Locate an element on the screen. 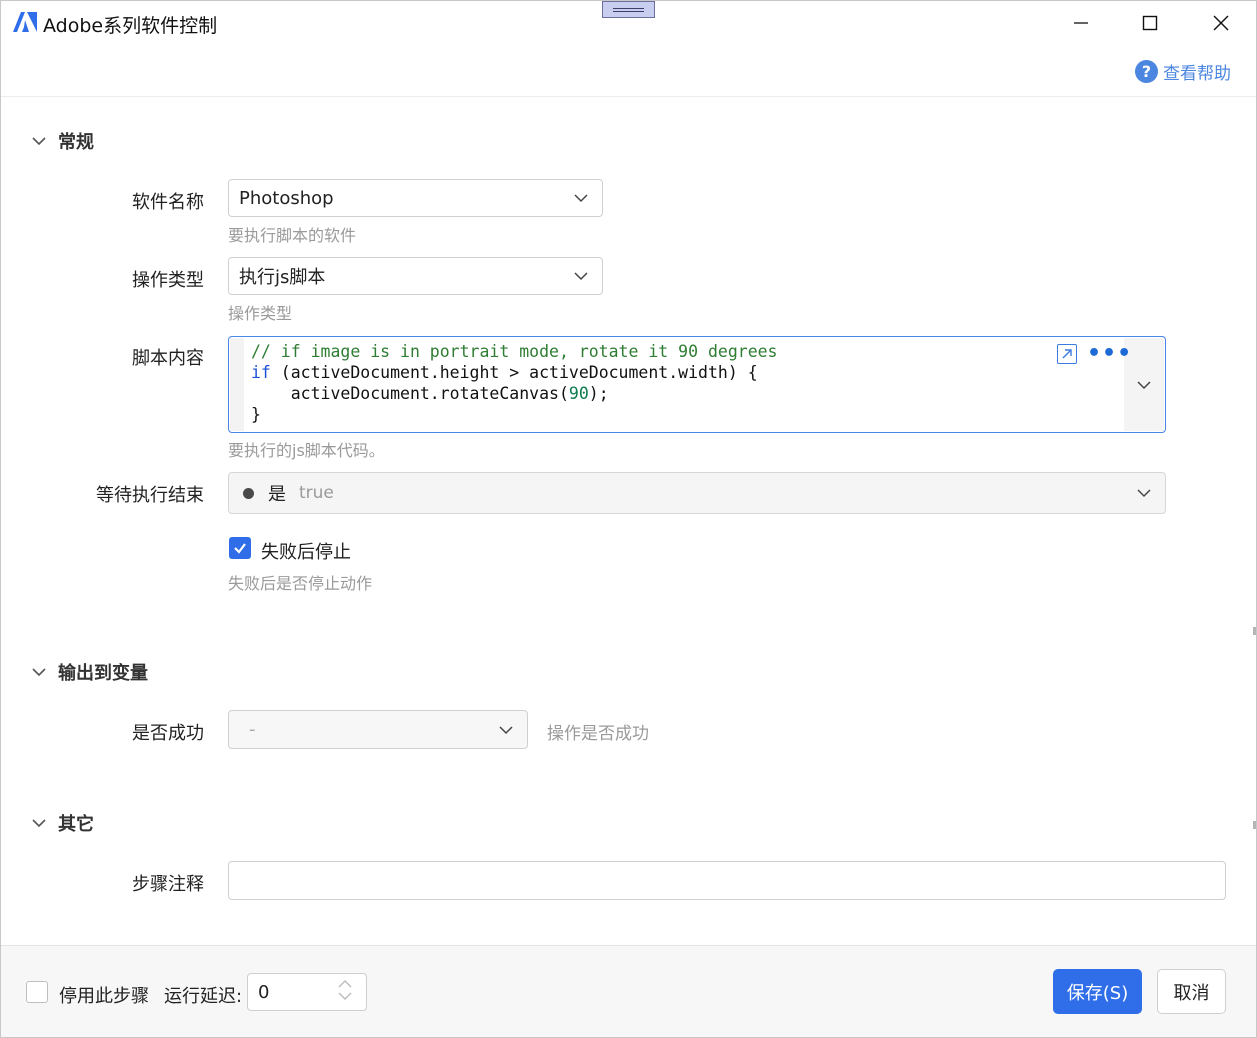 The image size is (1257, 1038). dot-icon is located at coordinates (248, 493).